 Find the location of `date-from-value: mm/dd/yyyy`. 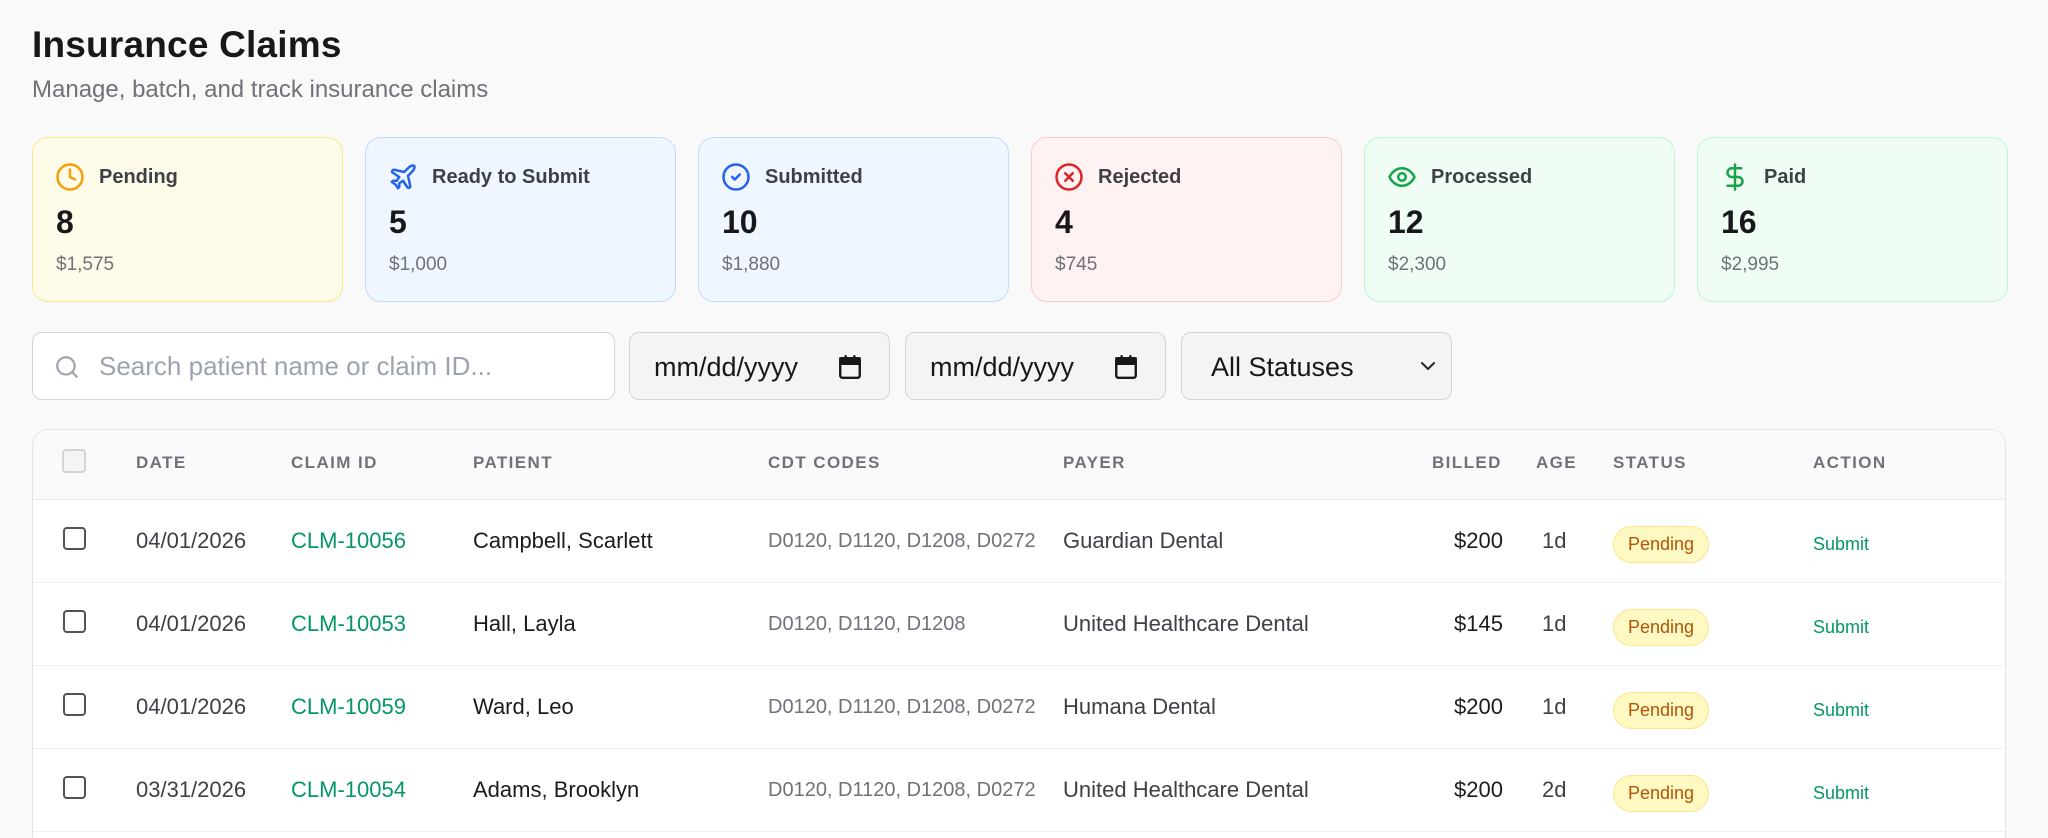

date-from-value: mm/dd/yyyy is located at coordinates (726, 367).